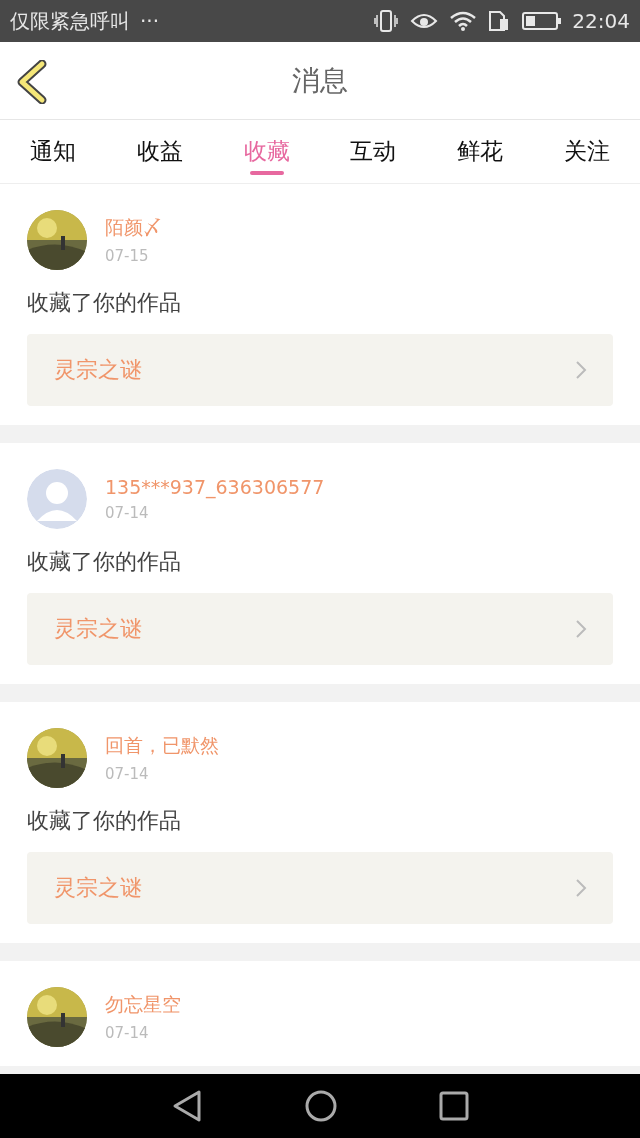  What do you see at coordinates (463, 21) in the screenshot?
I see `wifi-icon` at bounding box center [463, 21].